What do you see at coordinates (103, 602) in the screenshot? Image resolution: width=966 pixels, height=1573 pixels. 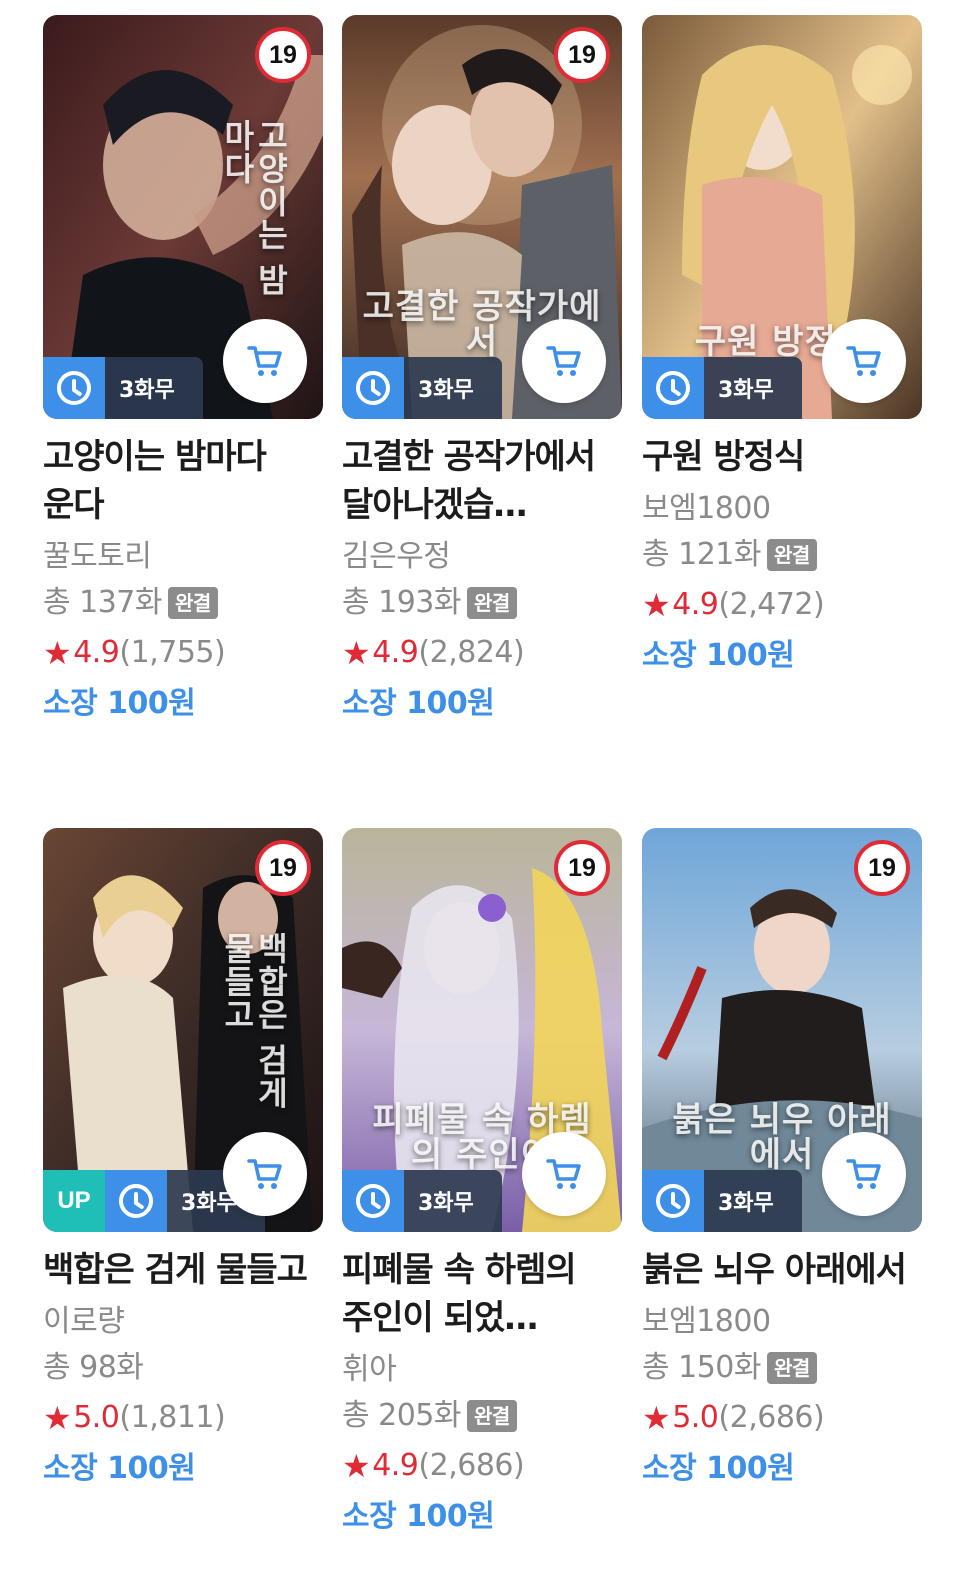 I see `episode-count-text: 총 137화` at bounding box center [103, 602].